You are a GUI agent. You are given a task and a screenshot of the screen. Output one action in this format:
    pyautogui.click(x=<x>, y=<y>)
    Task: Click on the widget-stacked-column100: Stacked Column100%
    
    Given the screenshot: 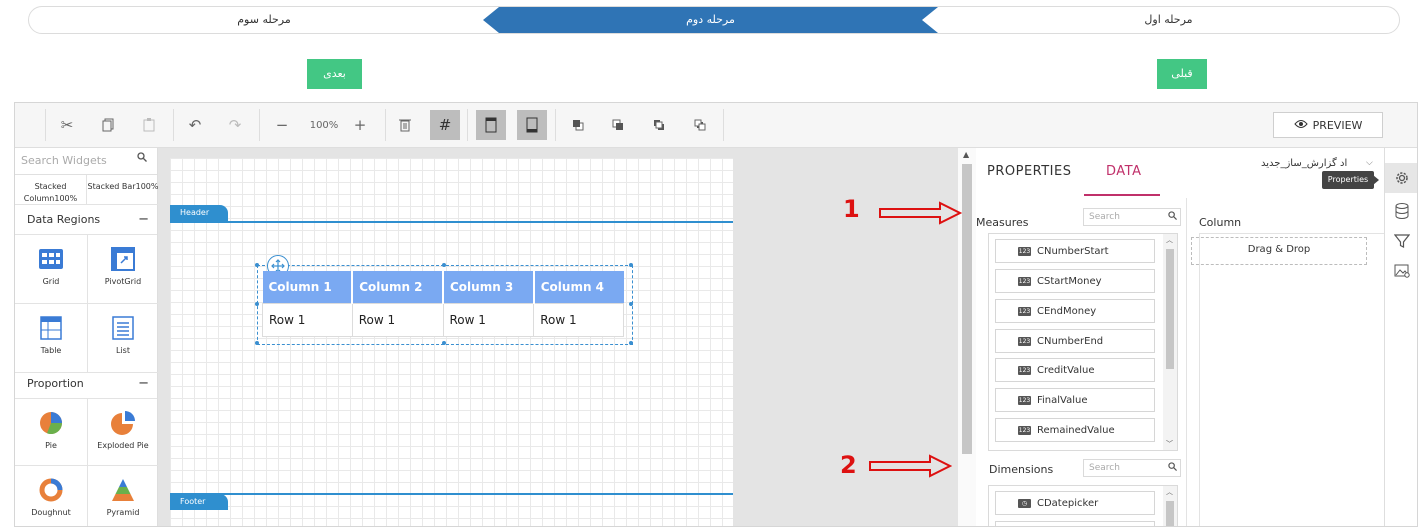 What is the action you would take?
    pyautogui.click(x=51, y=190)
    